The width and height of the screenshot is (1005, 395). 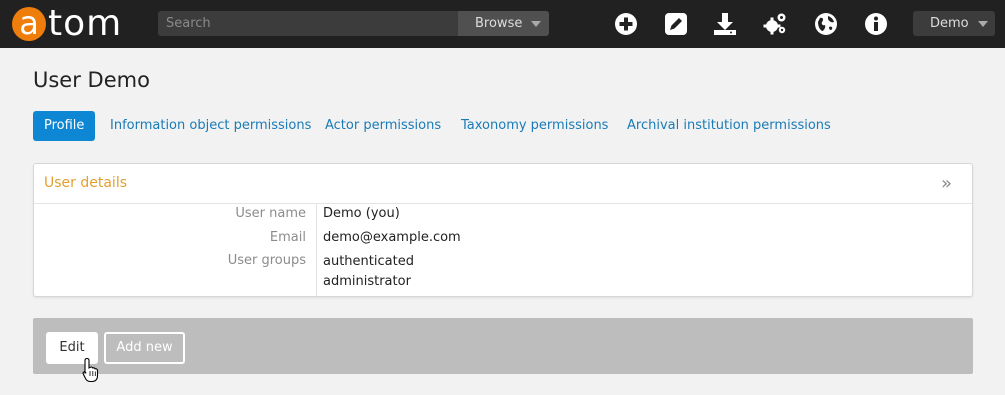 What do you see at coordinates (91, 80) in the screenshot?
I see `page-title: User Demo` at bounding box center [91, 80].